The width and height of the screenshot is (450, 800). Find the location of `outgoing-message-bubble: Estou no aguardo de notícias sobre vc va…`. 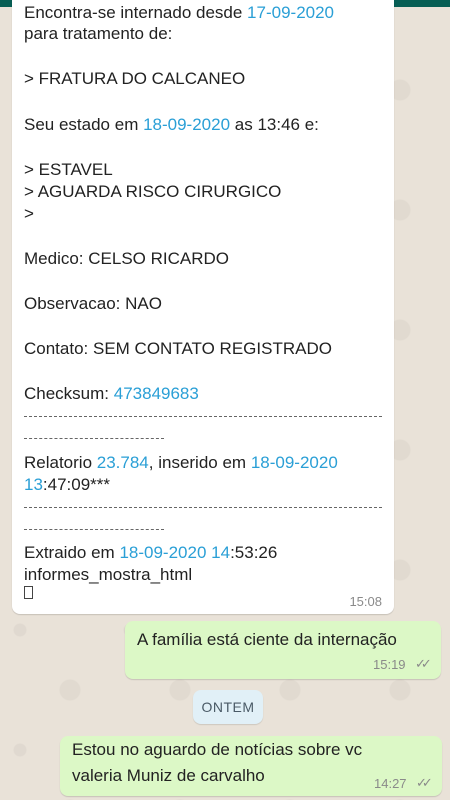

outgoing-message-bubble: Estou no aguardo de notícias sobre vc va… is located at coordinates (251, 766).